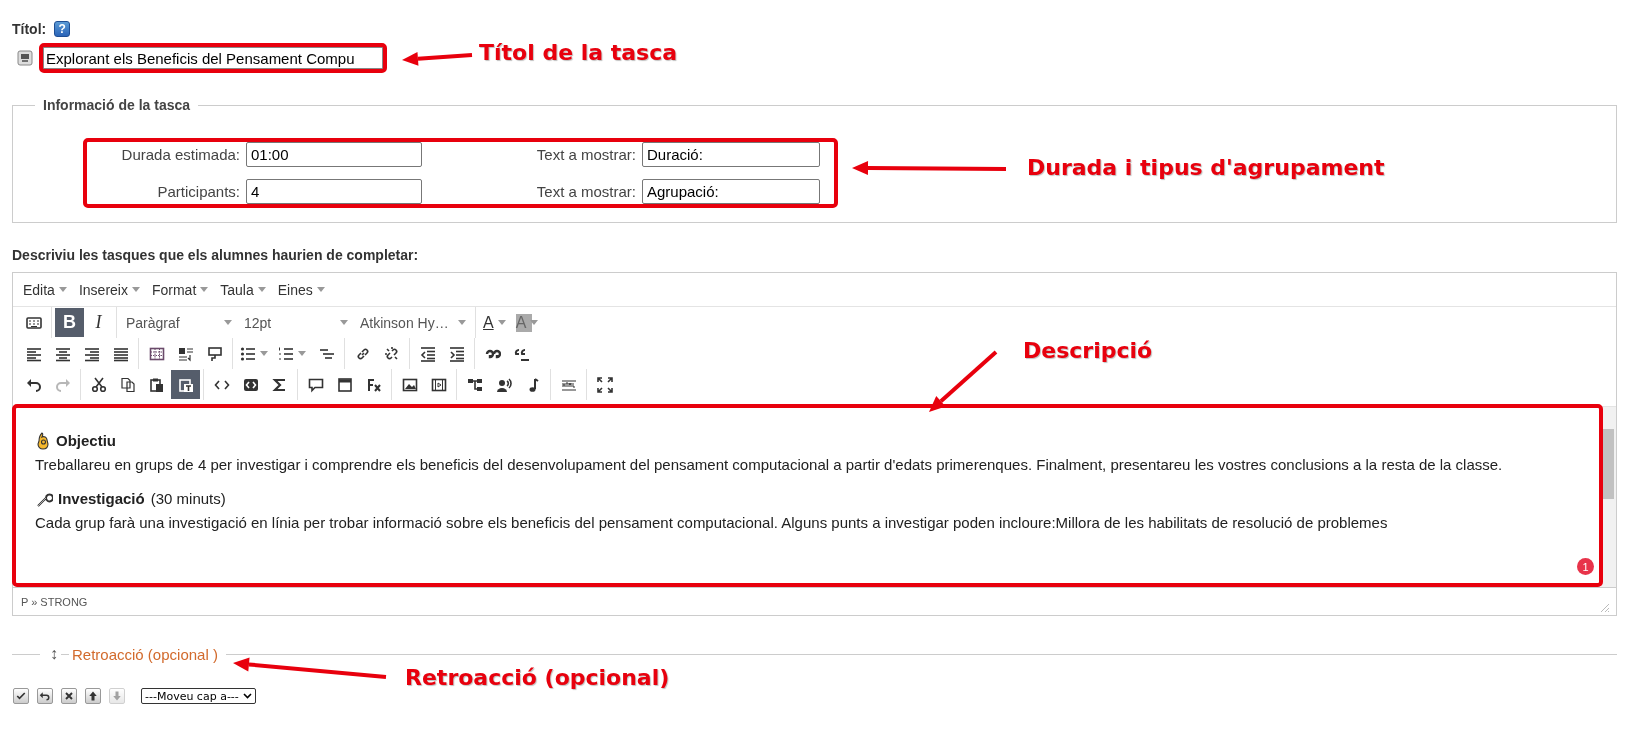 This screenshot has height=752, width=1626. Describe the element at coordinates (537, 677) in the screenshot. I see `annotation-label: Retroacció (opcional)` at that location.